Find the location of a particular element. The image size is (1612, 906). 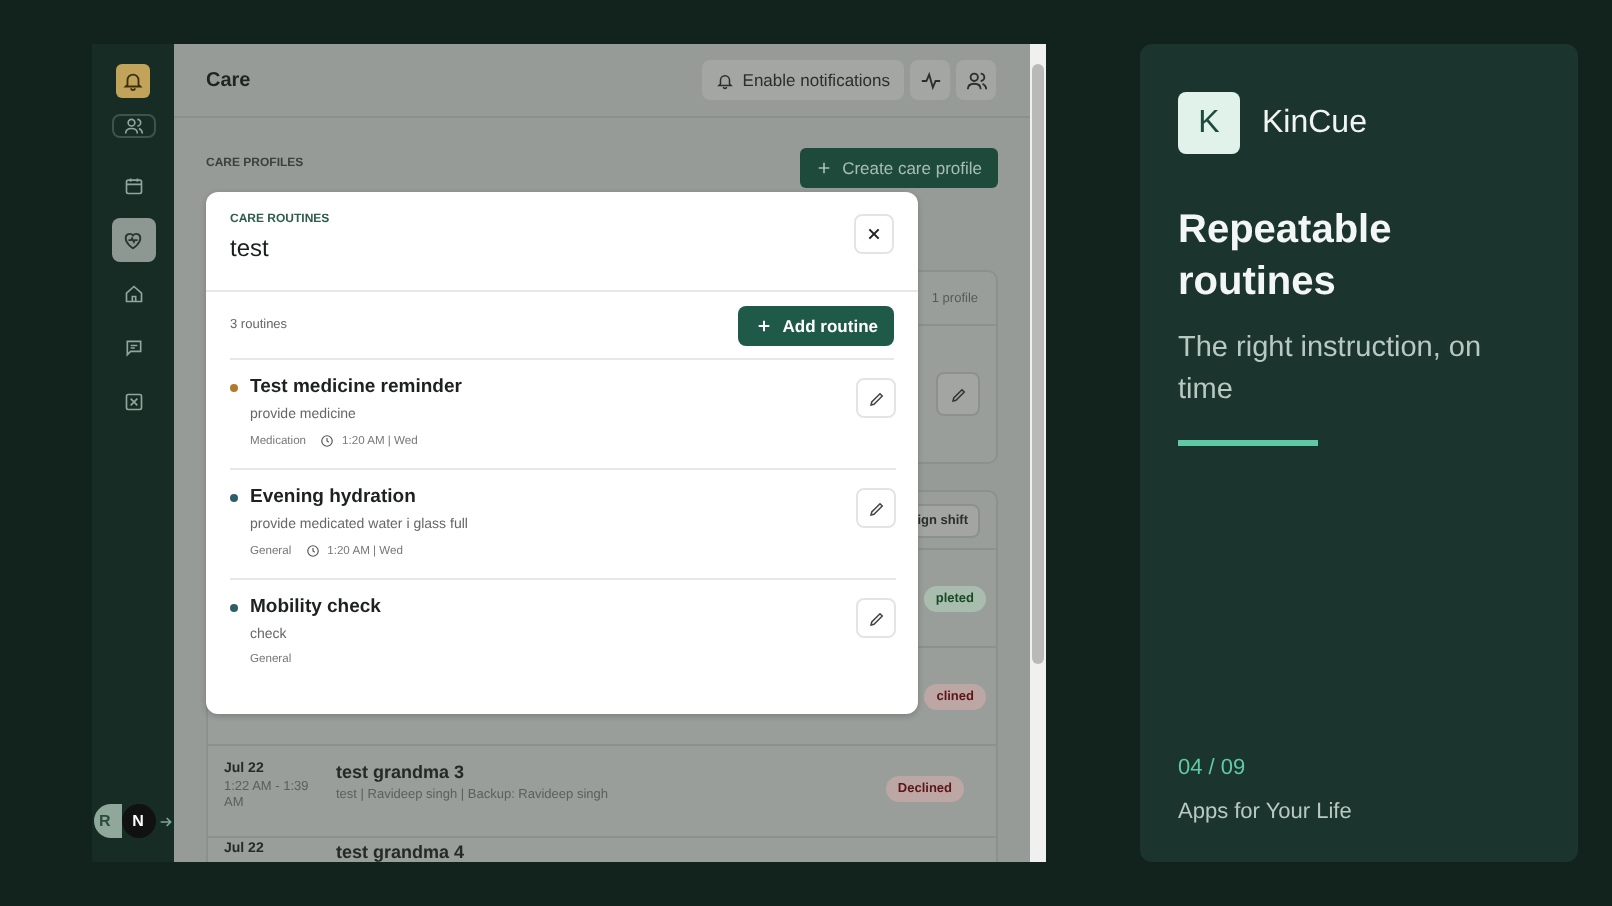

activity-icon is located at coordinates (930, 80).